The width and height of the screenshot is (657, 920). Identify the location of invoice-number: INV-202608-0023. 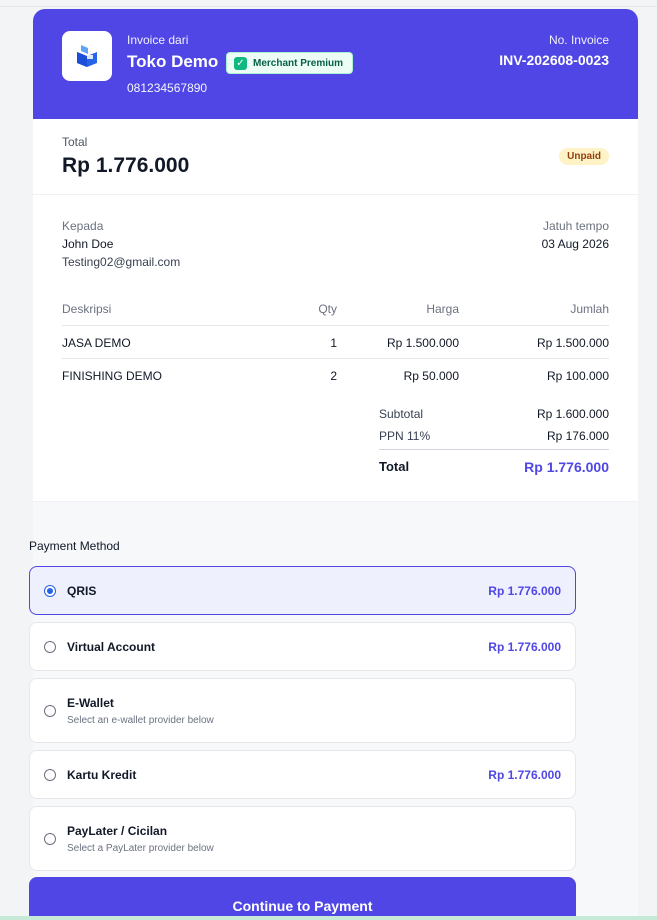
(554, 60).